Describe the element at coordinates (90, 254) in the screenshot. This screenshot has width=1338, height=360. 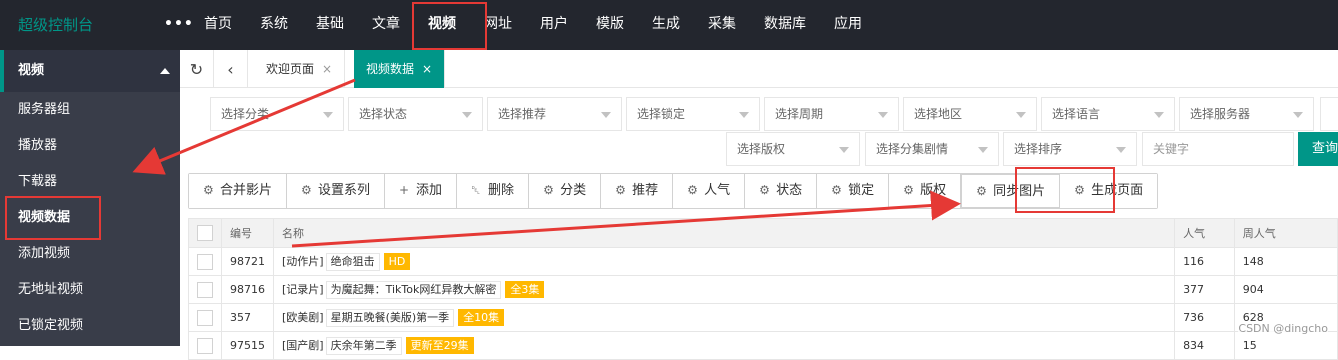
I see `sidebar-item: 添加视频` at that location.